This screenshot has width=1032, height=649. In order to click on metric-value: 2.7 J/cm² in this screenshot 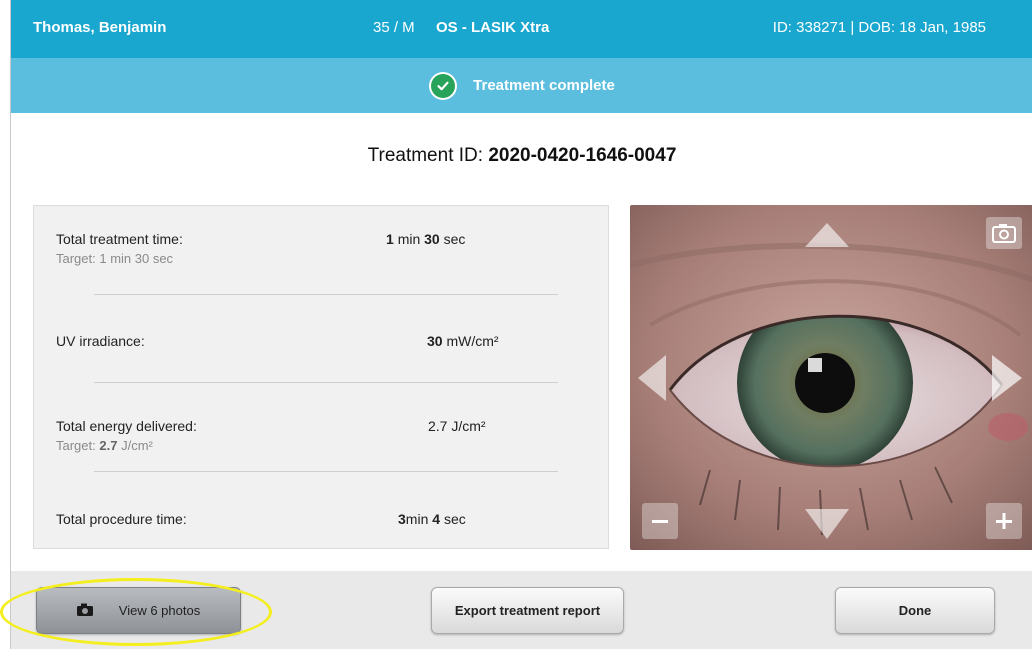, I will do `click(457, 426)`.